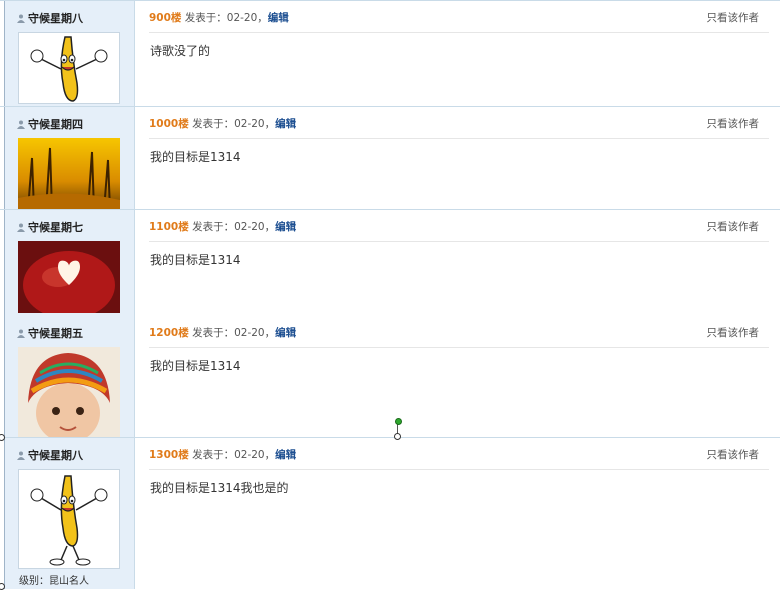 Image resolution: width=780 pixels, height=590 pixels. Describe the element at coordinates (223, 124) in the screenshot. I see `post-meta: 1000楼 发表于：02-20，编辑` at that location.